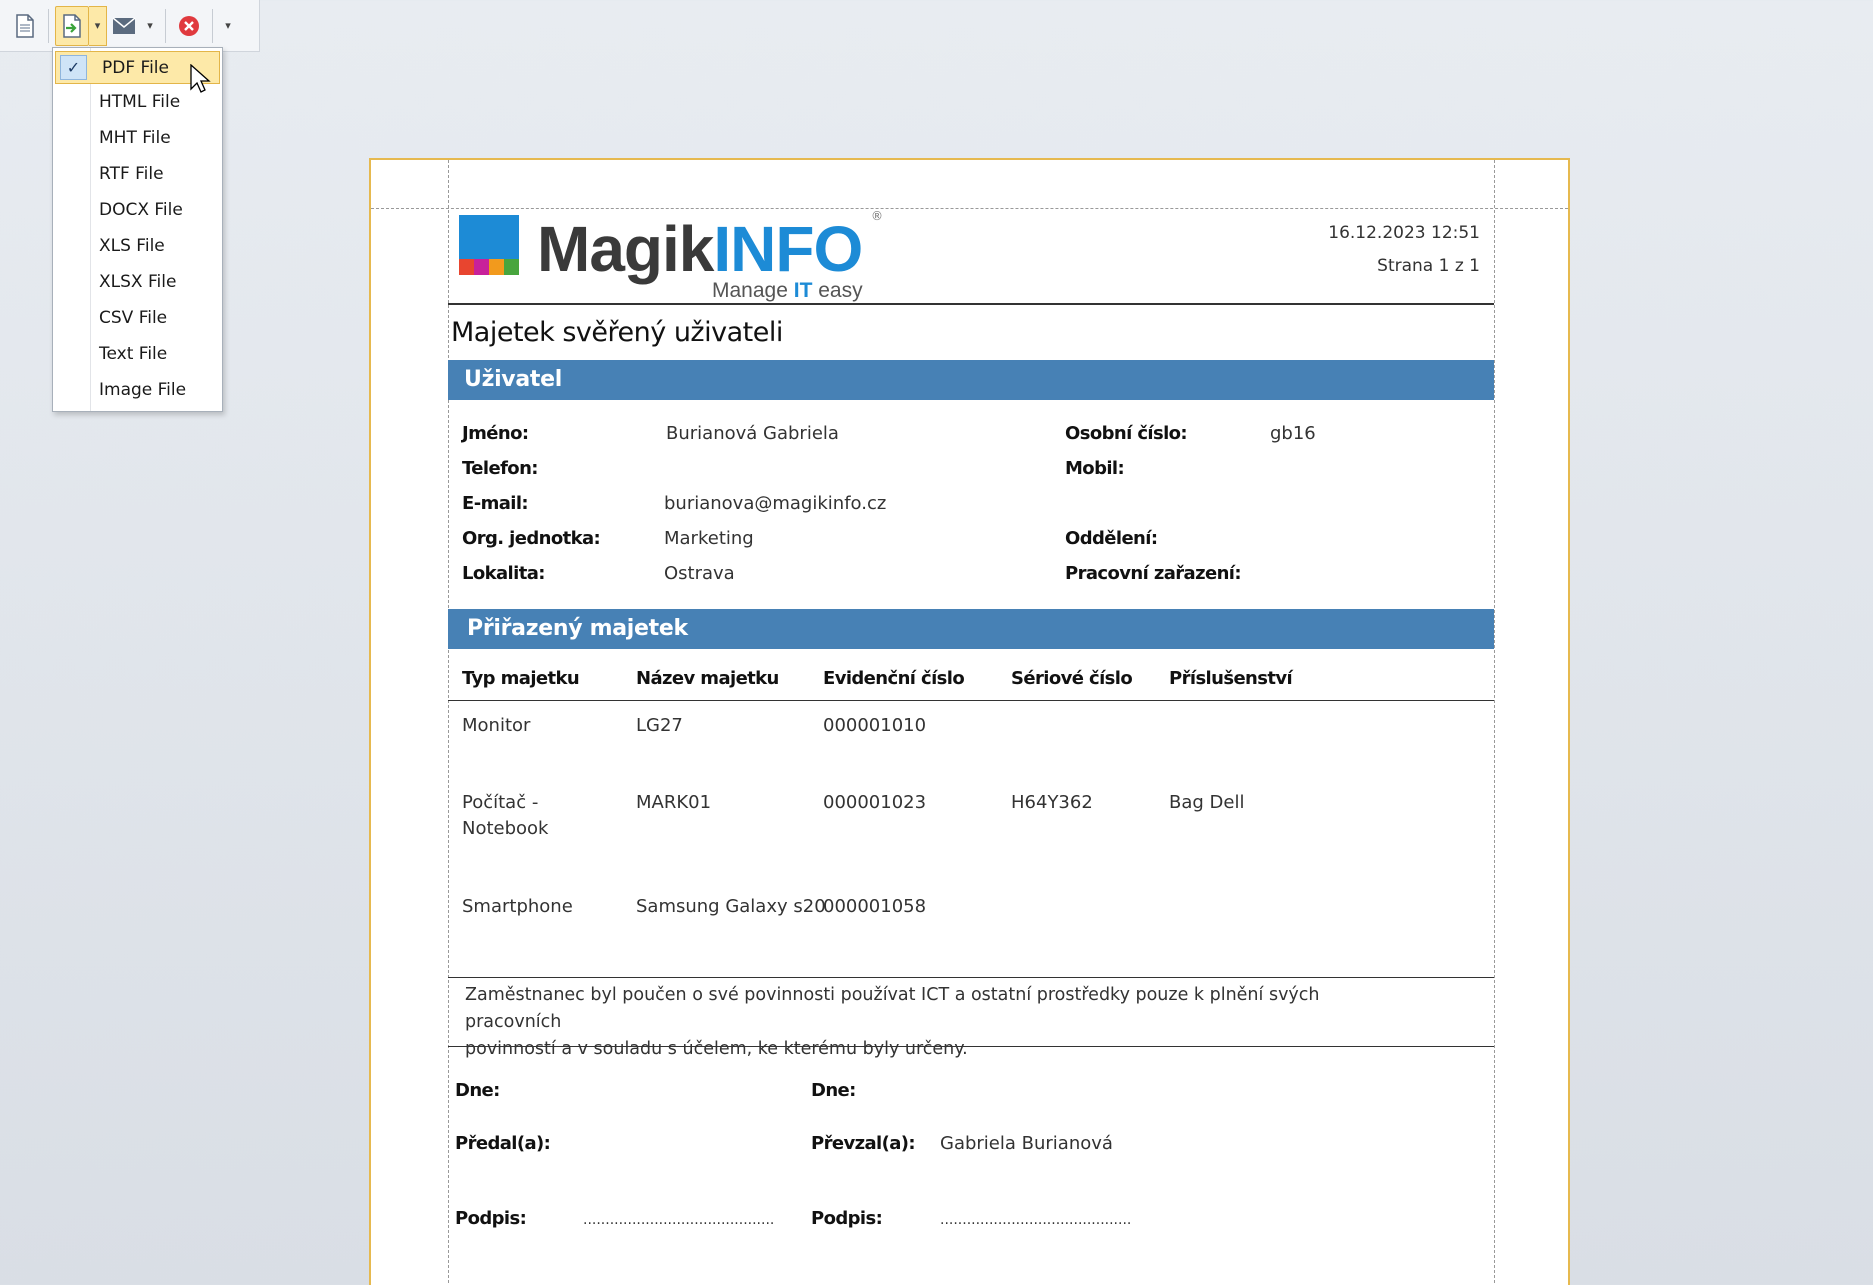  I want to click on section-header-assets: Přiřazený majetek, so click(971, 629).